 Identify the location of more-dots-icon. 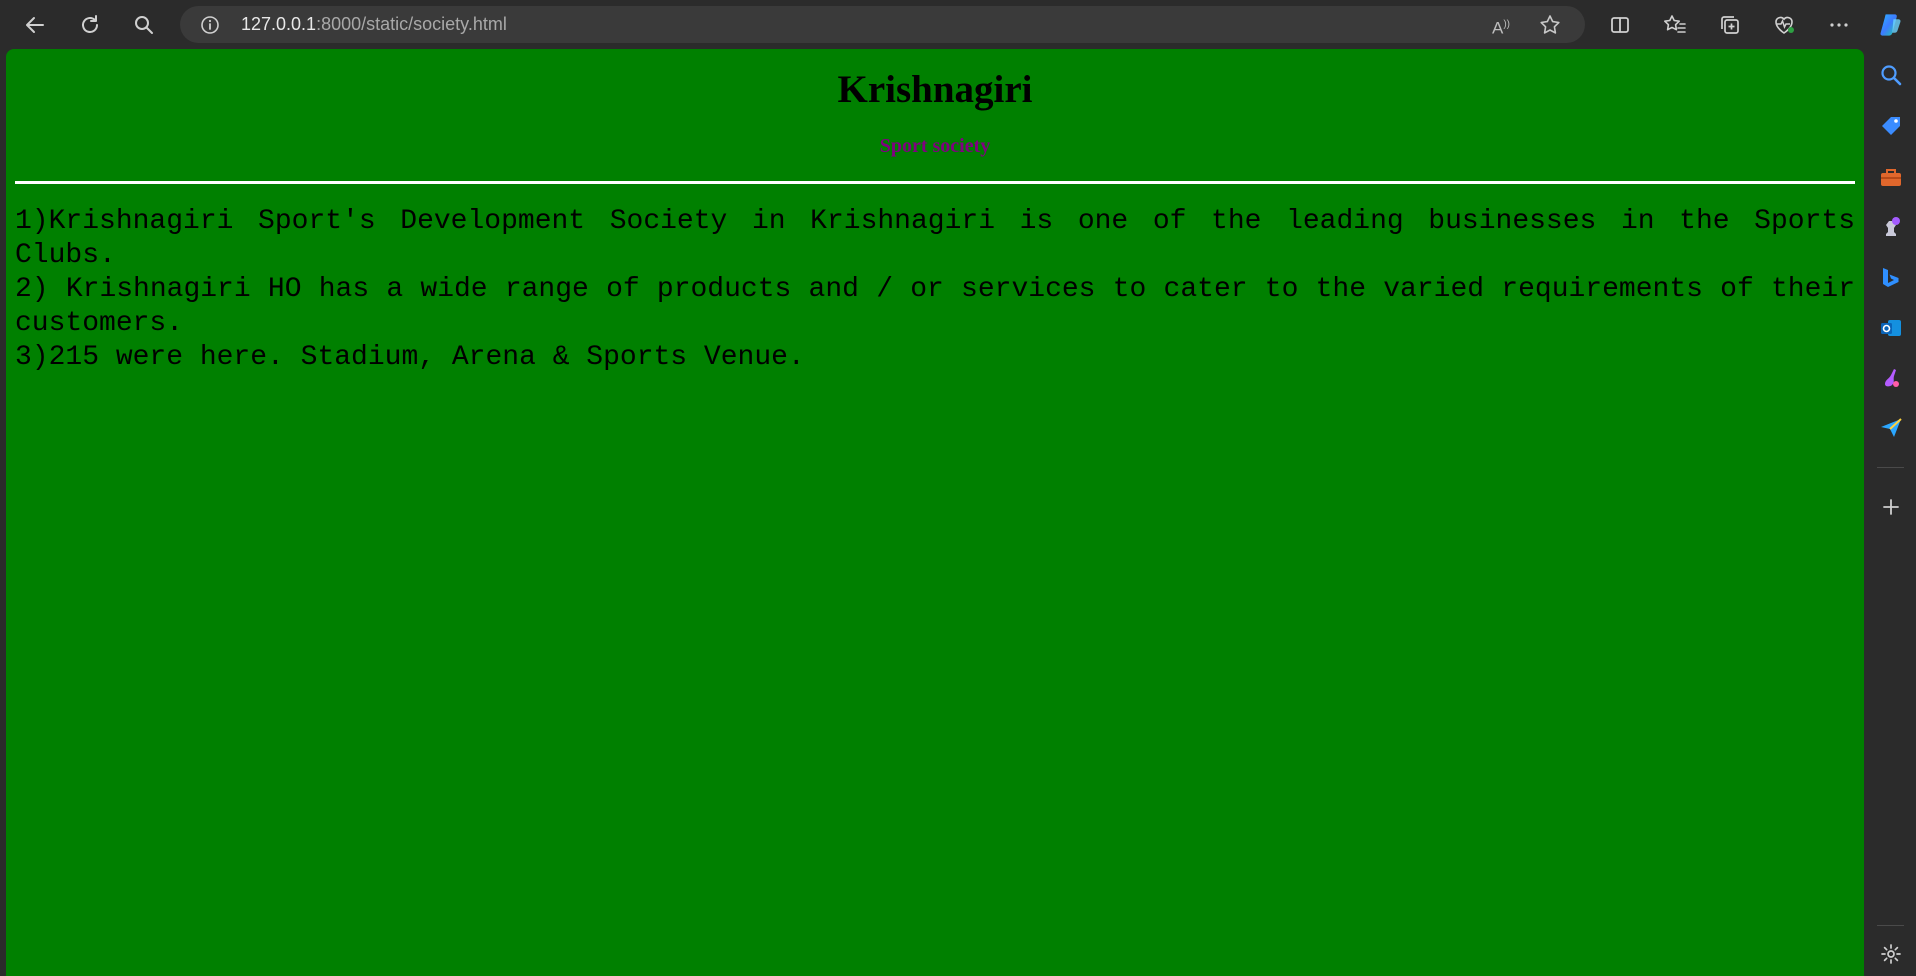
(1839, 25).